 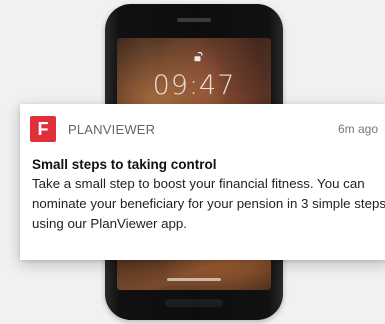 I want to click on lock-screen-time: 09:47, so click(x=194, y=85).